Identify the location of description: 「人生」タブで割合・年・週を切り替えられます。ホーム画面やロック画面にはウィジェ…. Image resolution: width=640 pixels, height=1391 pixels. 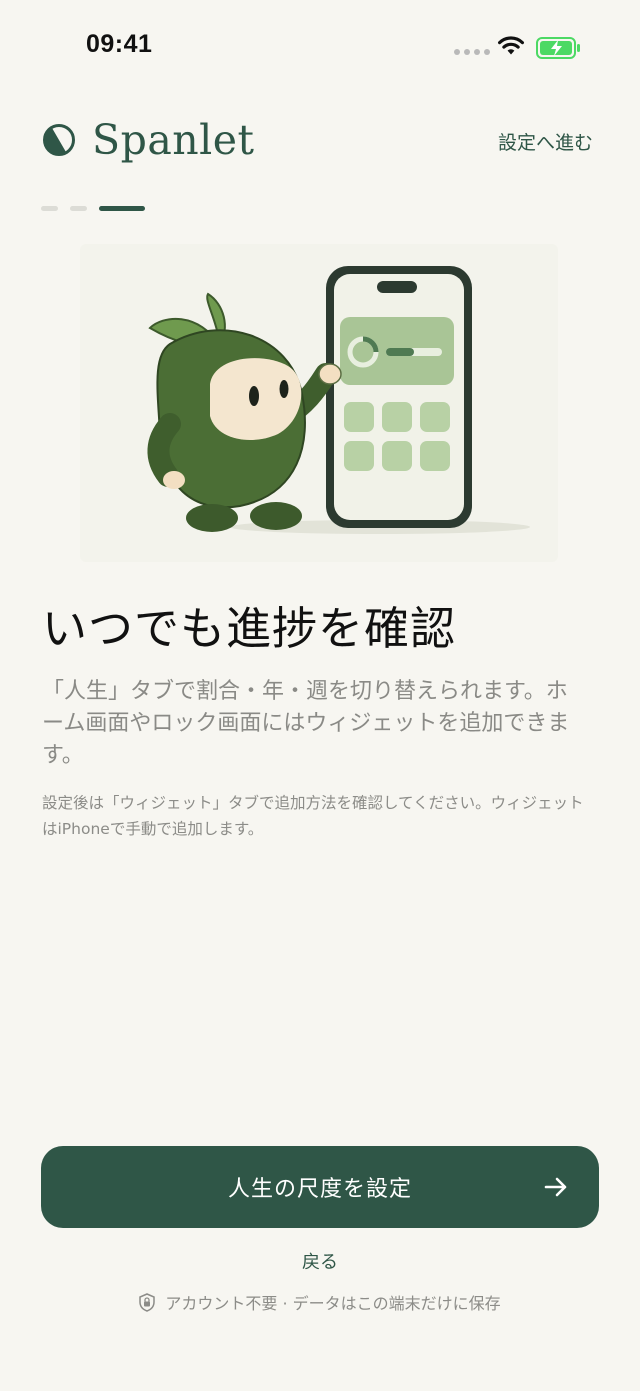
(306, 723).